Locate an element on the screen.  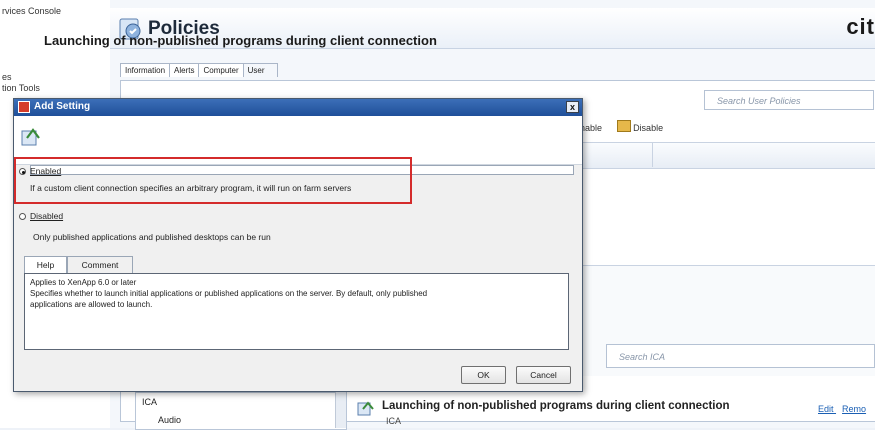
highlight-box is located at coordinates (213, 180).